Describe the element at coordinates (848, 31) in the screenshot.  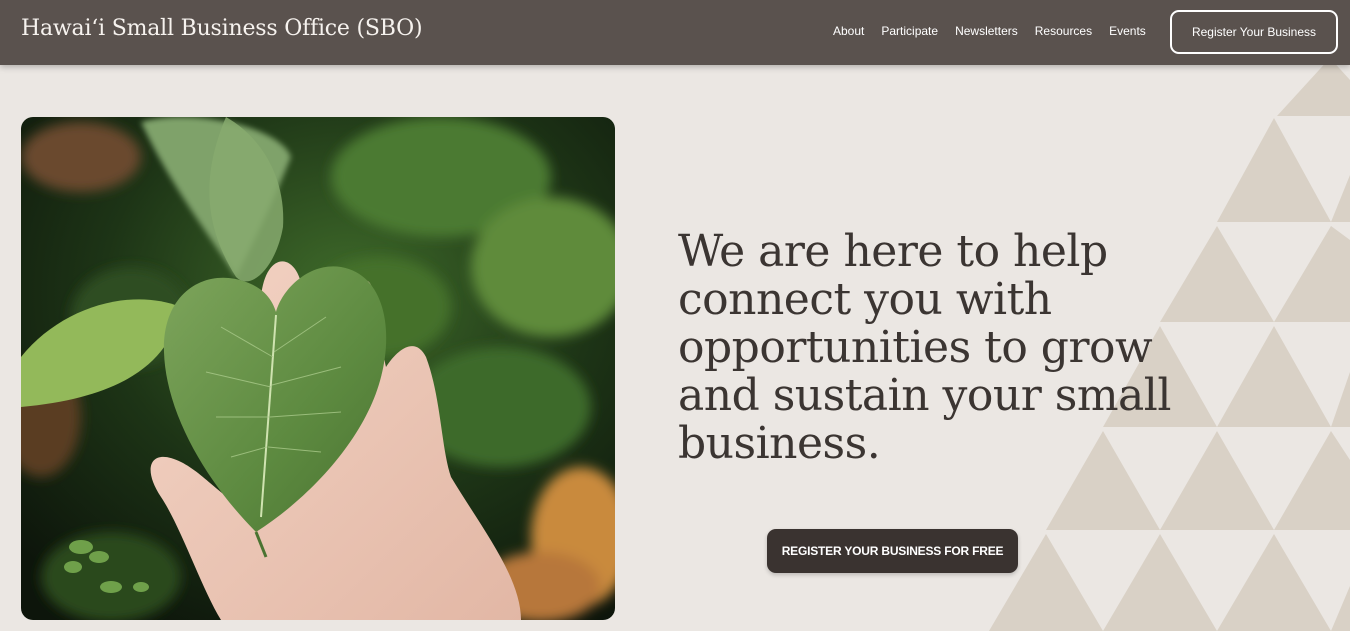
I see `nav-link-about: About` at that location.